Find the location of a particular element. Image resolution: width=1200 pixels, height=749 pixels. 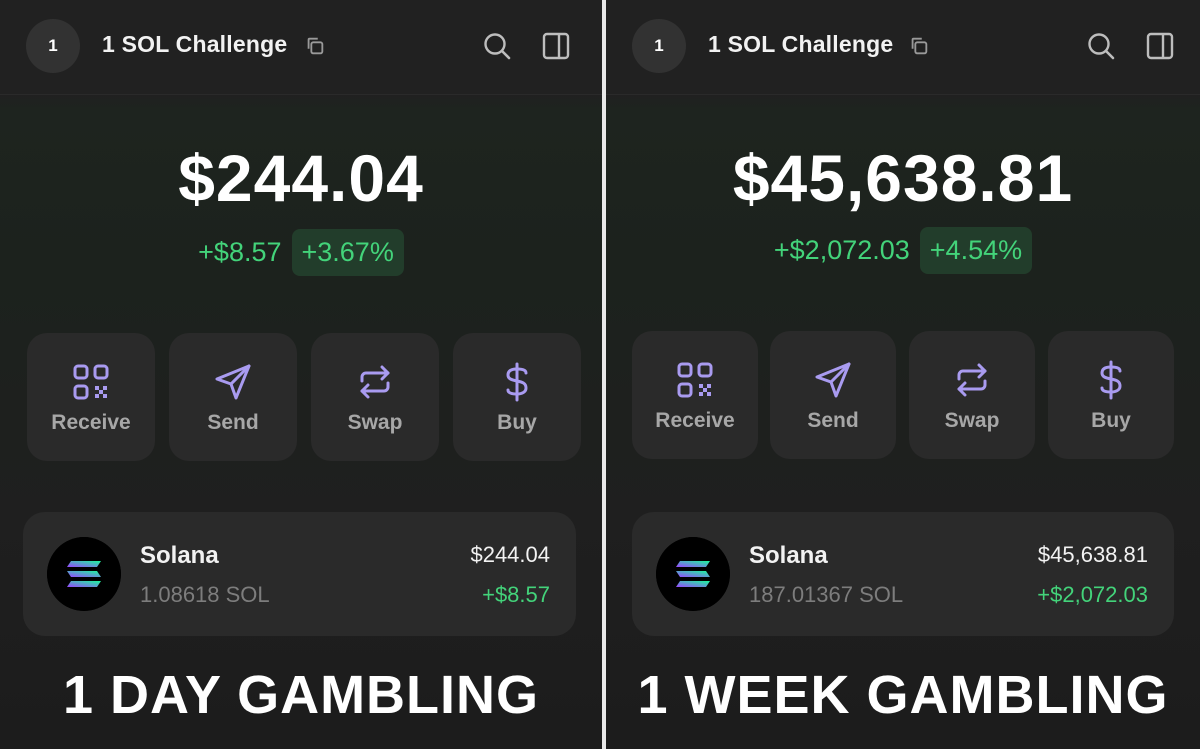

total-balance: $45,638.81 is located at coordinates (903, 178).